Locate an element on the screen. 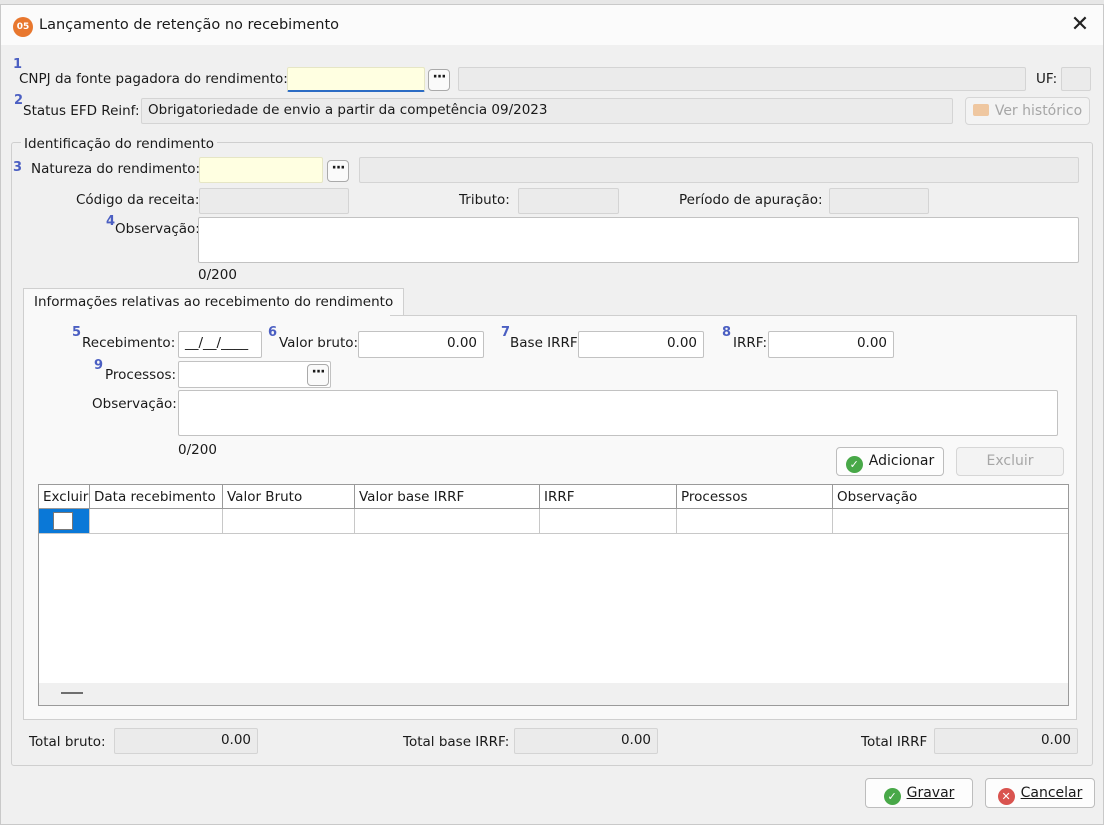 This screenshot has width=1104, height=825. processos-label: Processos: is located at coordinates (141, 375).